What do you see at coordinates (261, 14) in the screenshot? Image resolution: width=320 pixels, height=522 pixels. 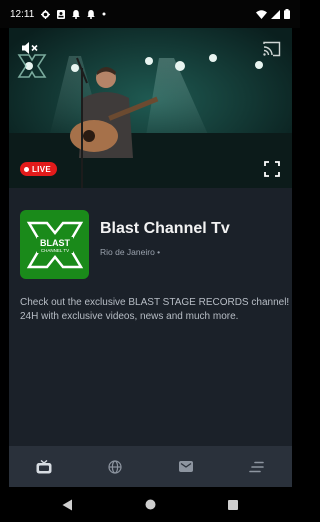 I see `wifi-icon` at bounding box center [261, 14].